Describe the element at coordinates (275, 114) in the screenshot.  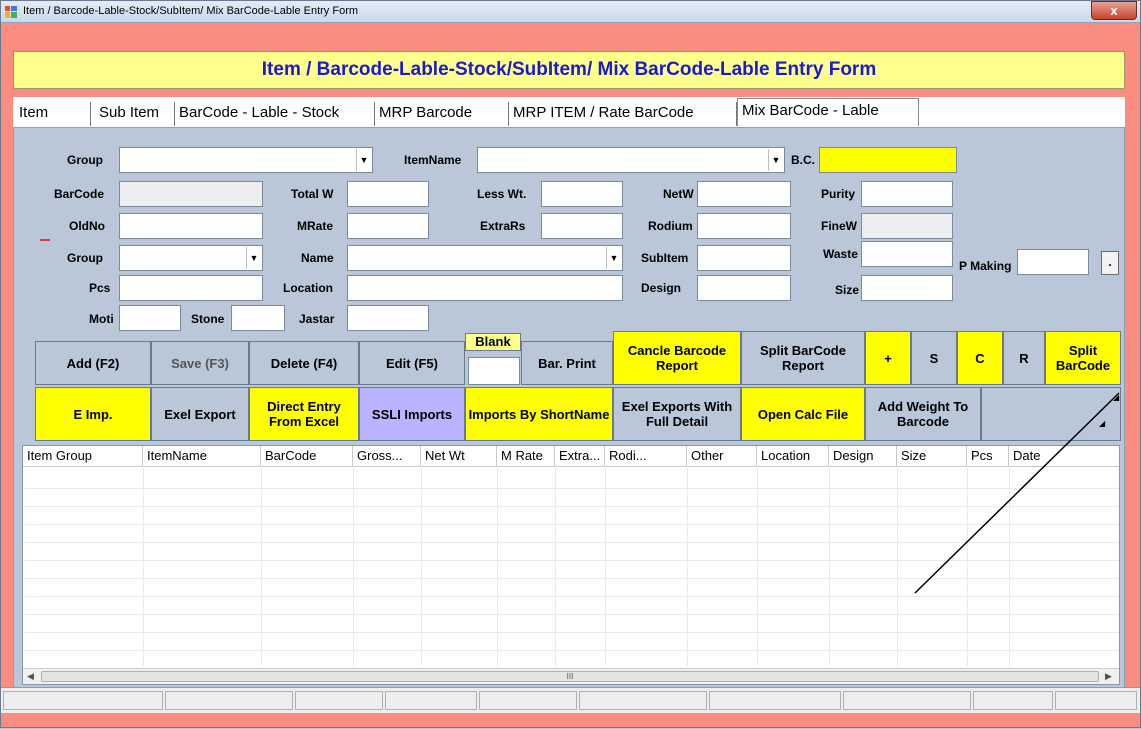
I see `tab-barcode-lable-stock: BarCode - Lable - Stock` at that location.